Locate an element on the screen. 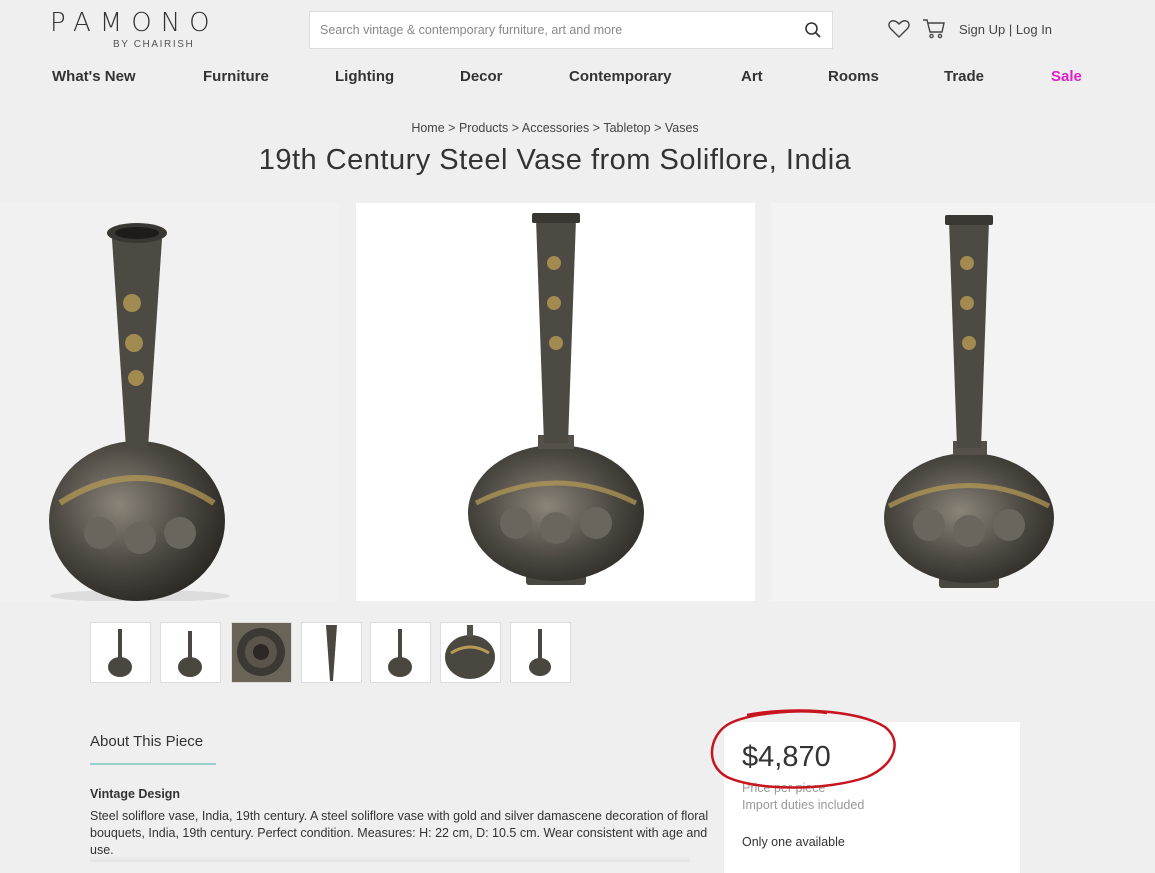  search-icon is located at coordinates (813, 30).